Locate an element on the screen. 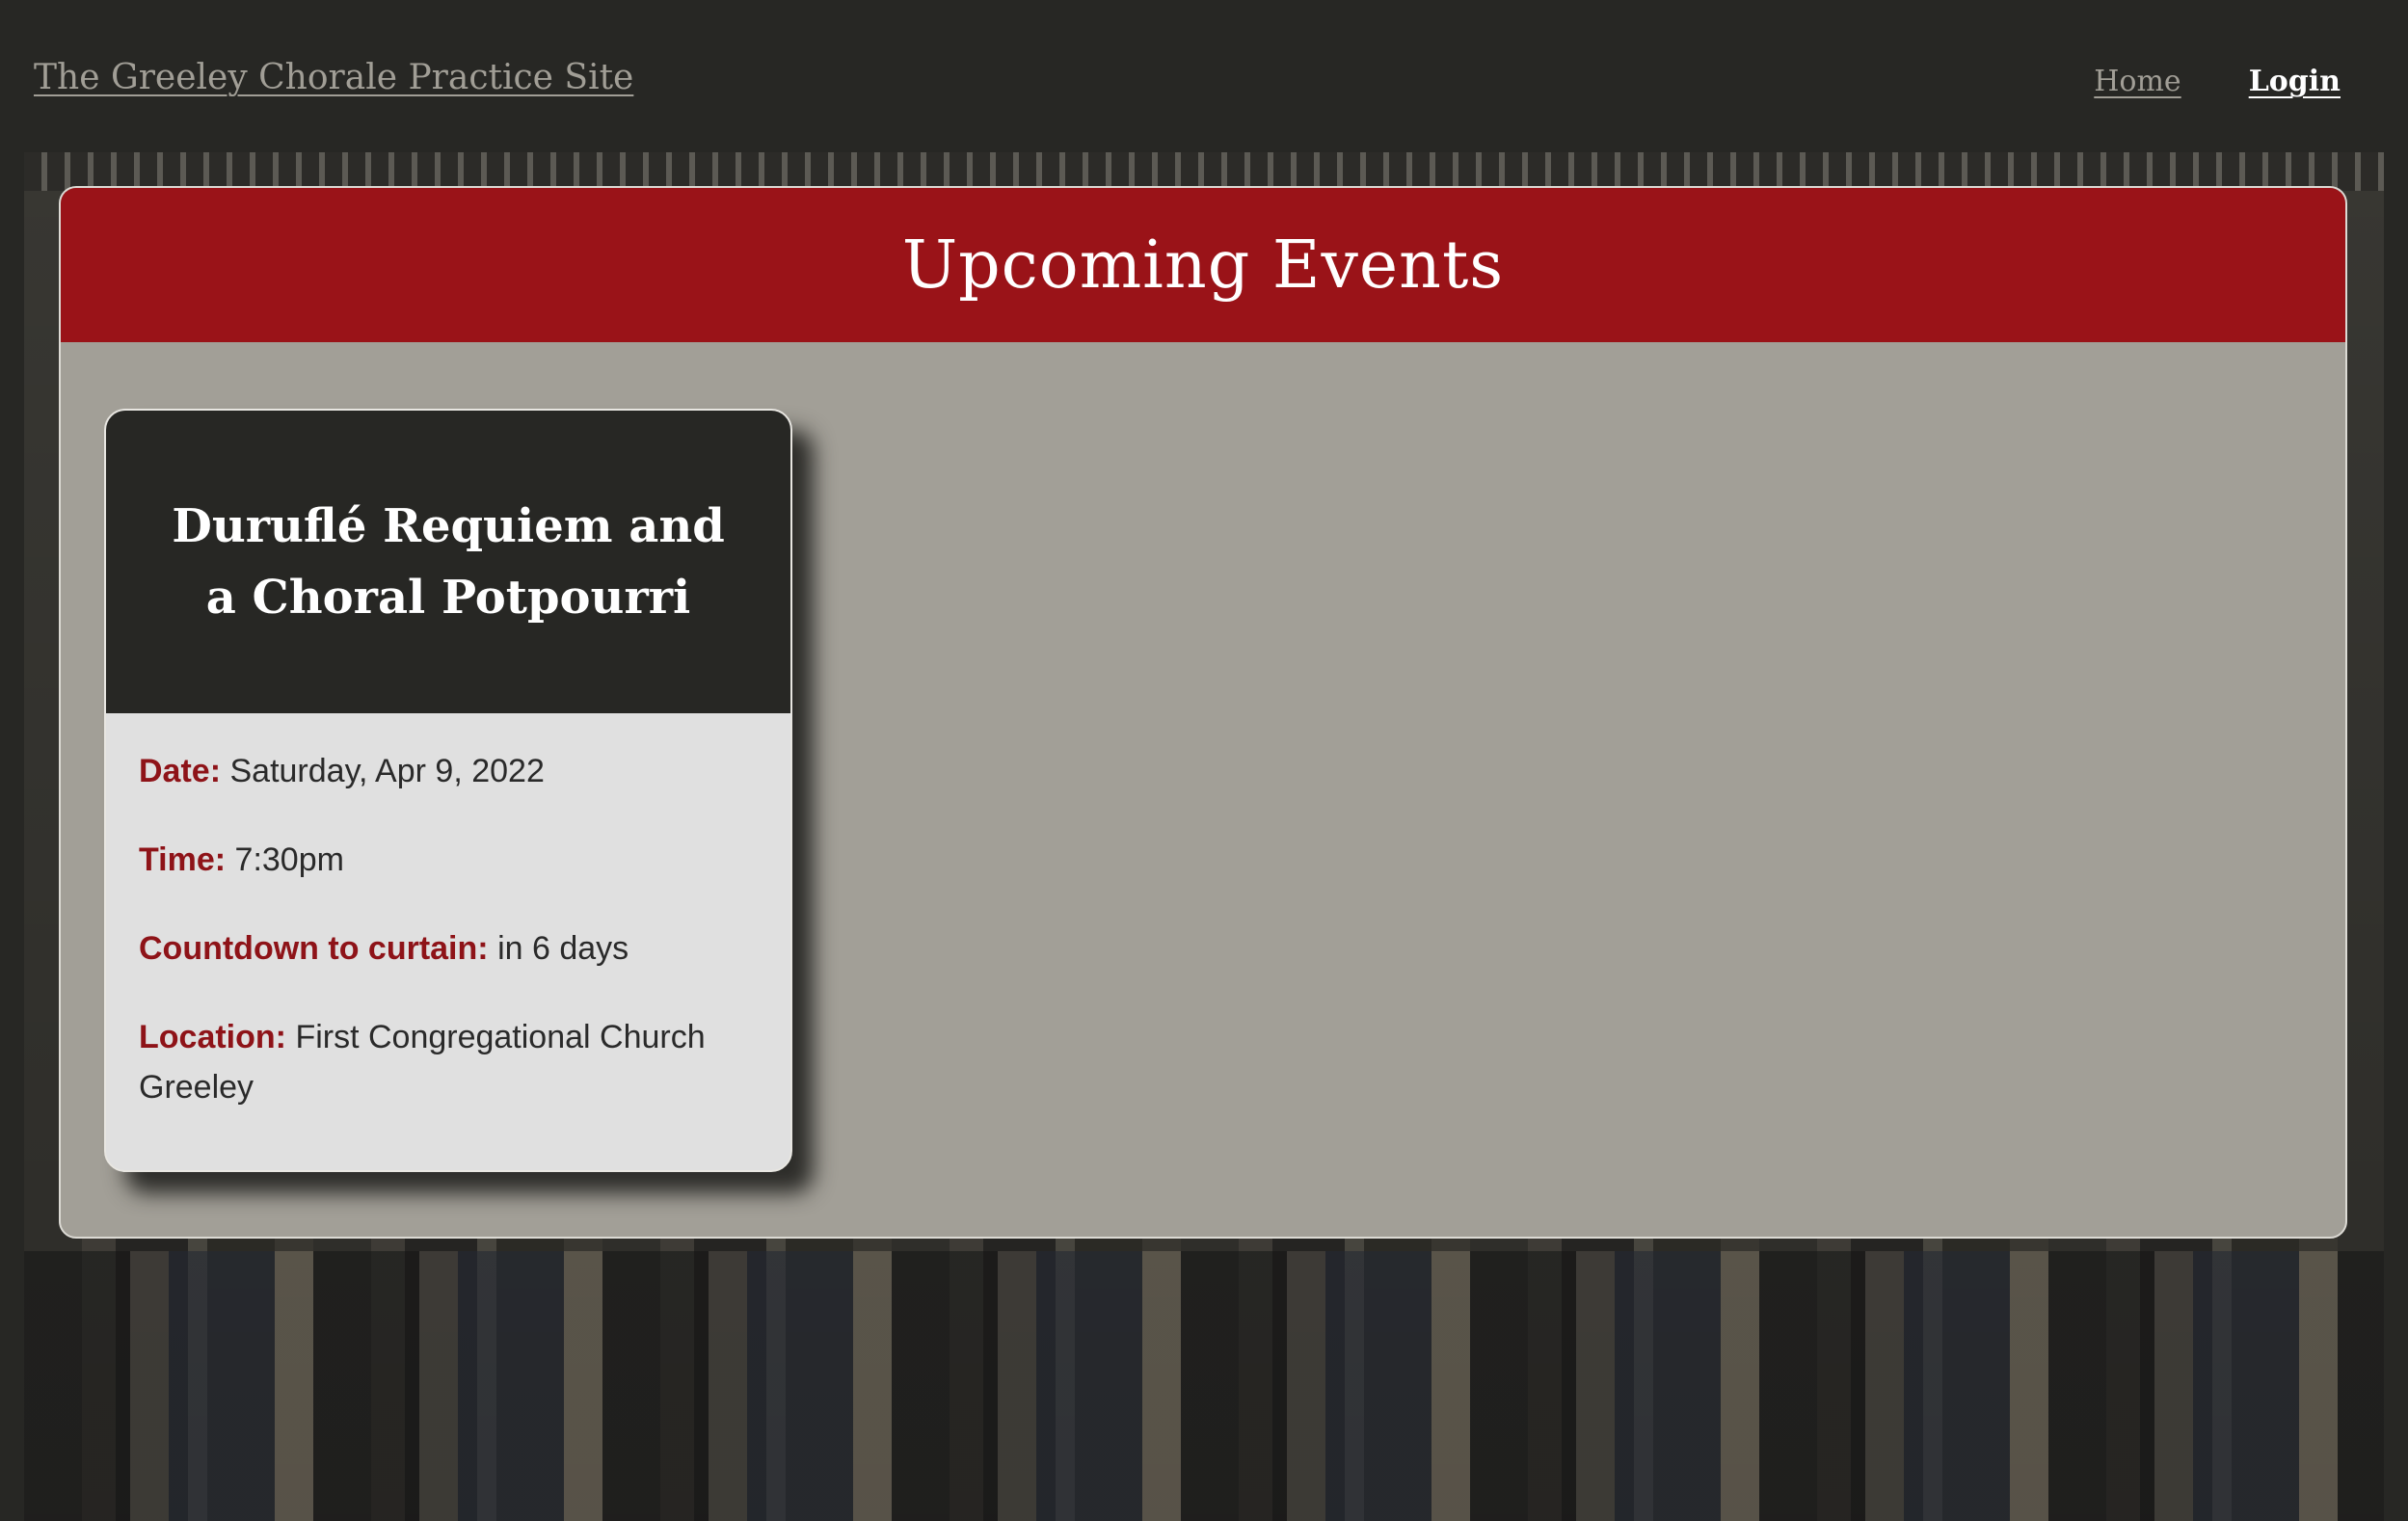 The image size is (2408, 1521). event-countdown-value: in 6 days is located at coordinates (563, 948).